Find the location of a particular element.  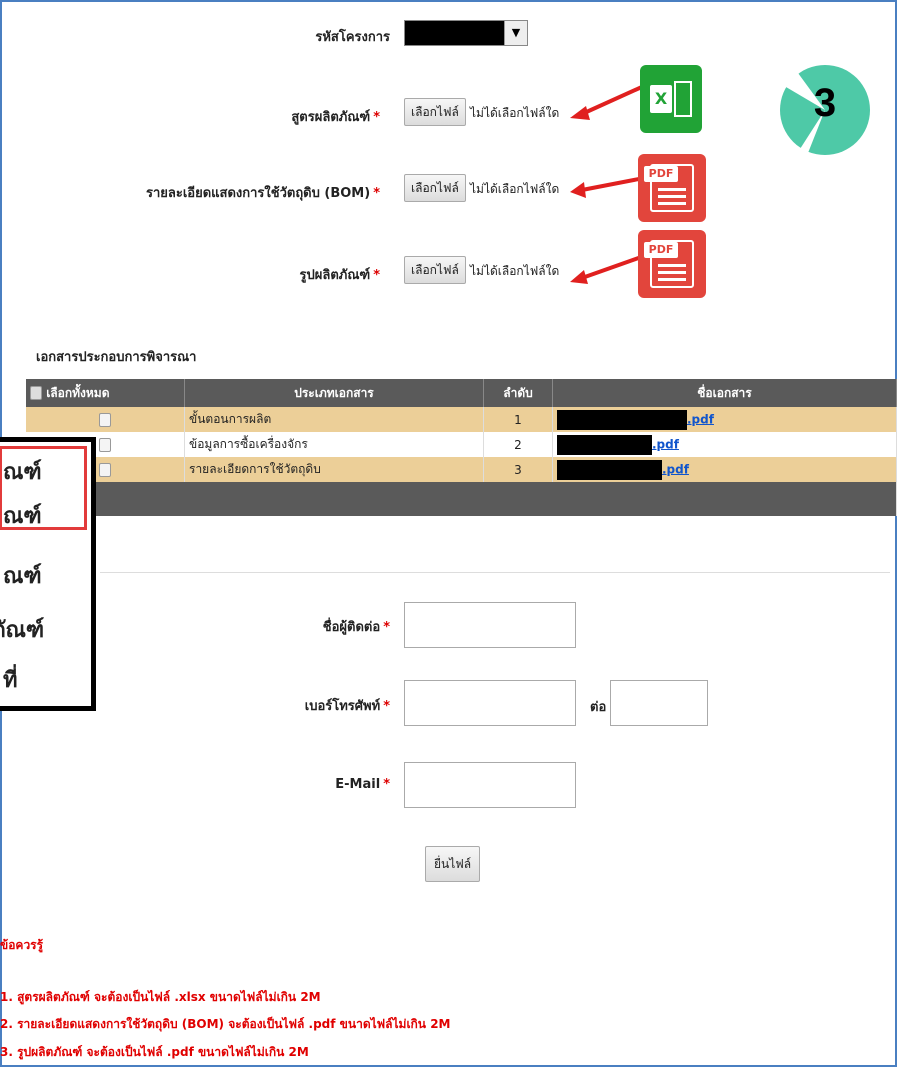

contact-name-input is located at coordinates (490, 625).